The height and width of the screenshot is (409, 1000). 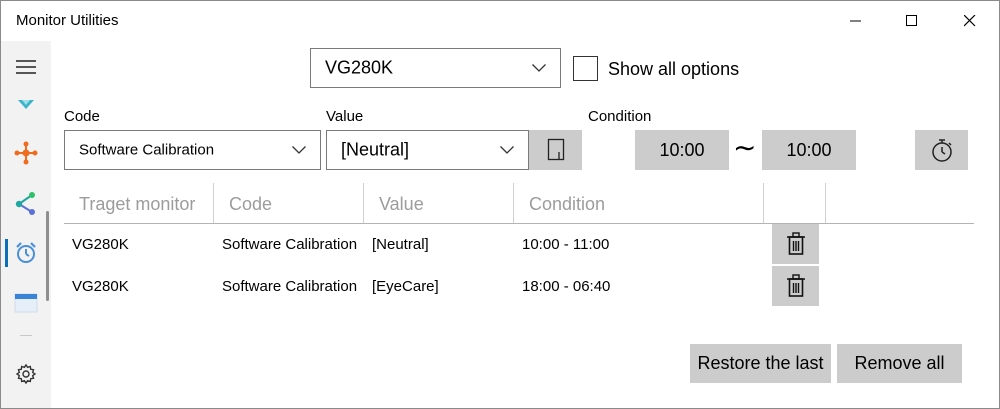 I want to click on value-select-value: [Neutral], so click(x=375, y=149).